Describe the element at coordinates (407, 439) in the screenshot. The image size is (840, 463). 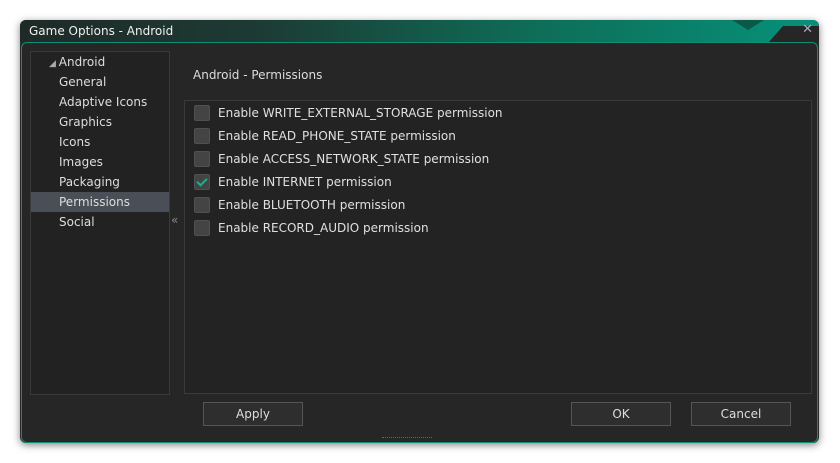
I see `resize-grip` at that location.